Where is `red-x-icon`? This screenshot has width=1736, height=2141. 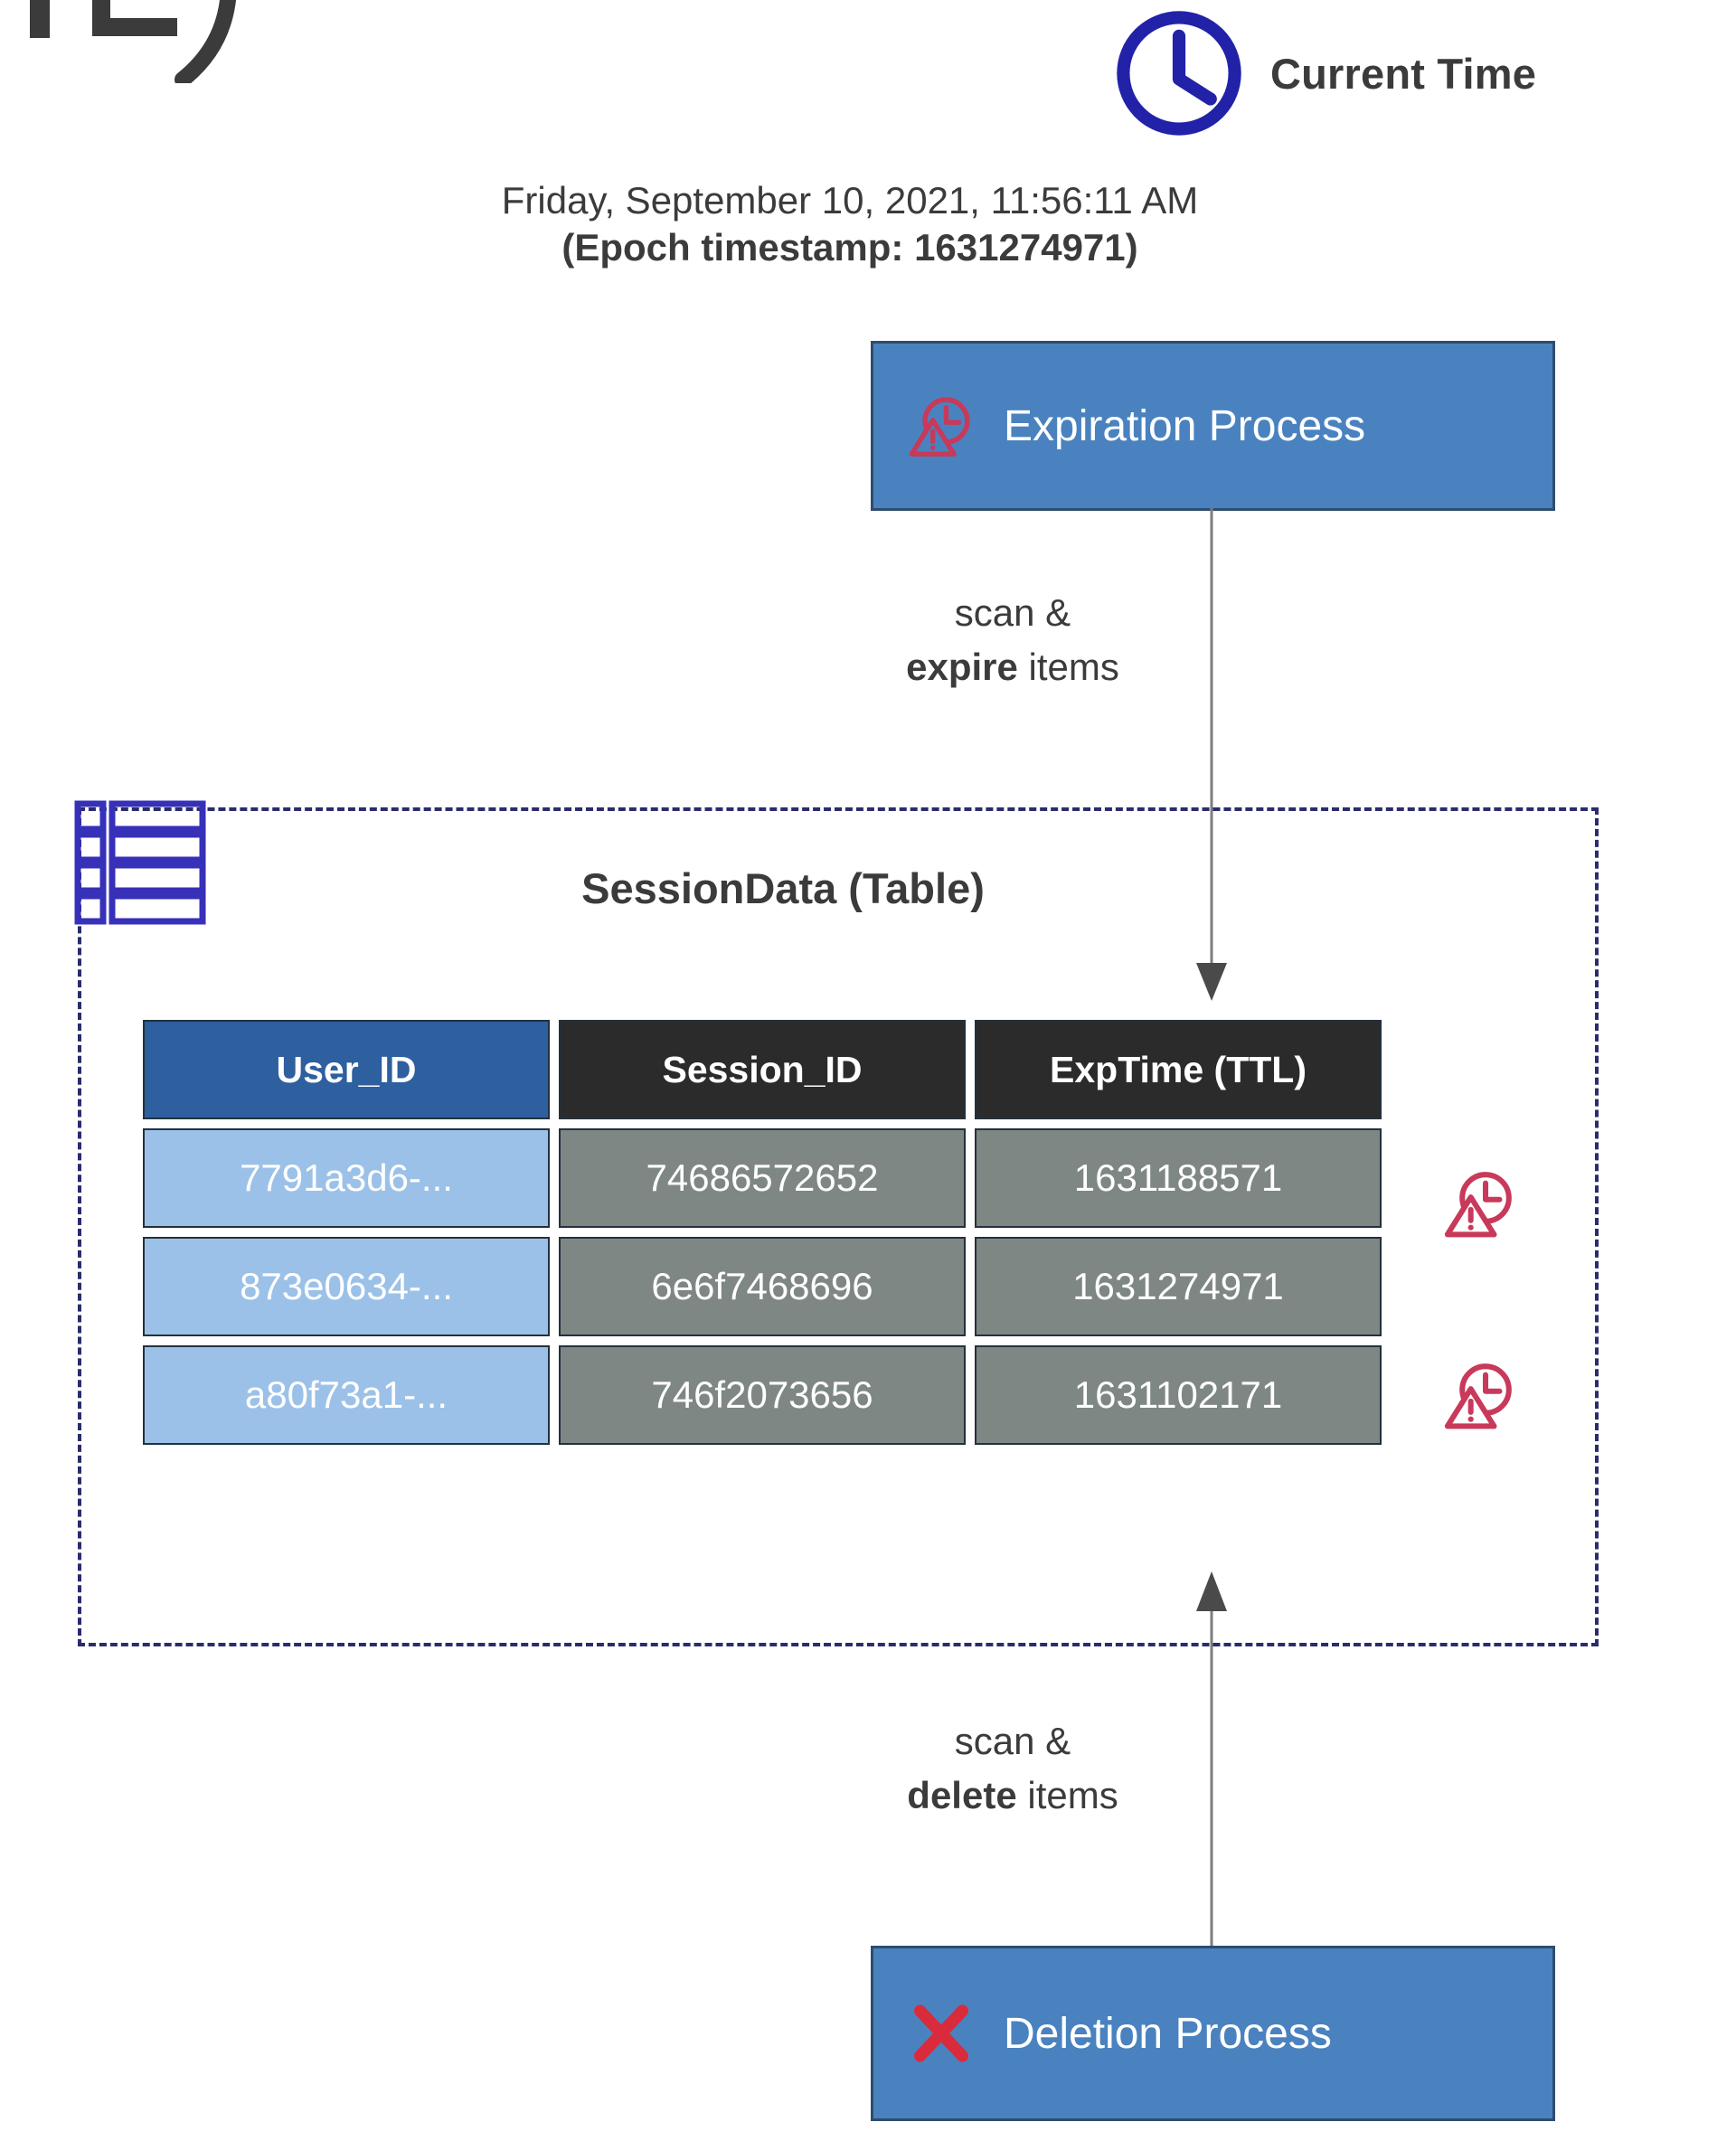
red-x-icon is located at coordinates (941, 2033).